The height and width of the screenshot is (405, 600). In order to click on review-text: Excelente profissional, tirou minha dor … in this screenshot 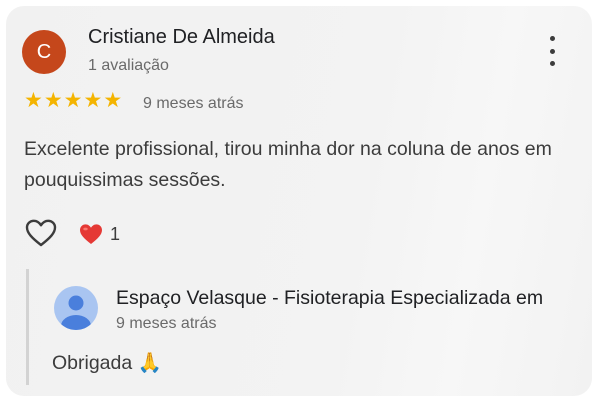, I will do `click(288, 164)`.